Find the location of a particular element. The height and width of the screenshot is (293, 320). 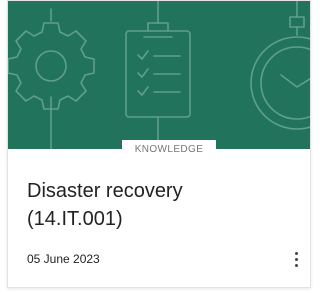

stopwatch-icon is located at coordinates (280, 65).